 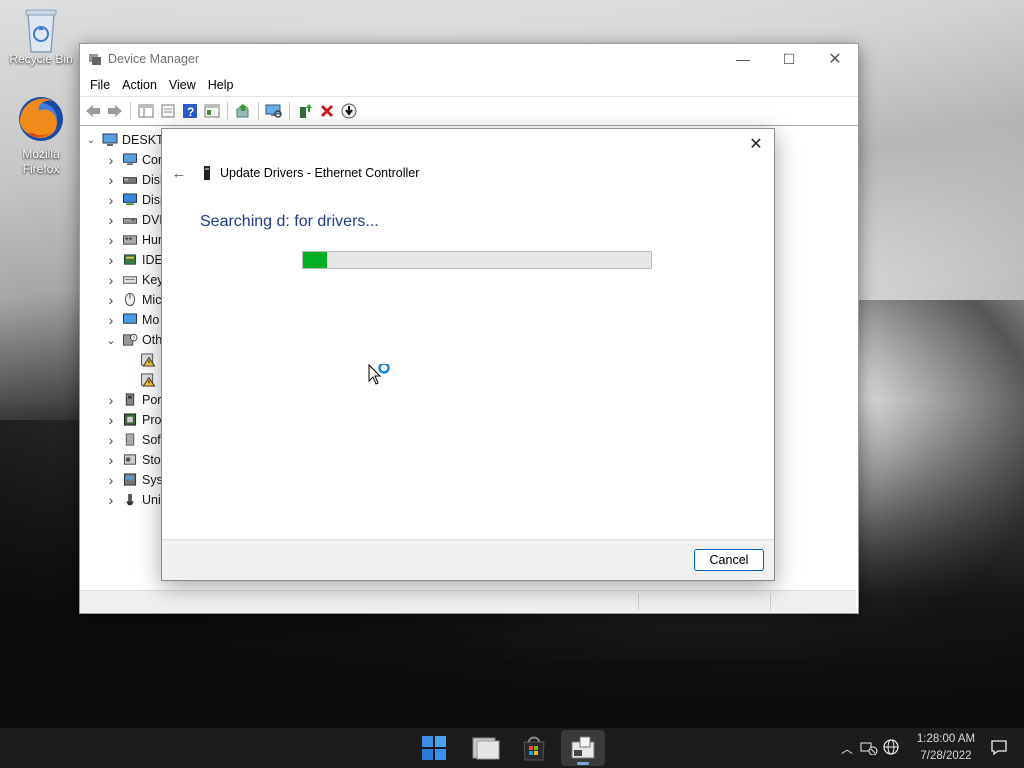 I want to click on show-hide-tree-icon, so click(x=146, y=111).